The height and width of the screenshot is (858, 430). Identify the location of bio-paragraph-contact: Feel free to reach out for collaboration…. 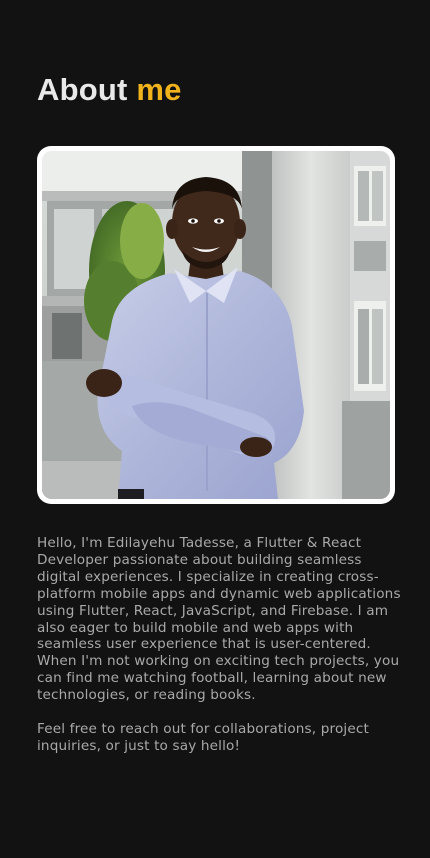
(203, 737).